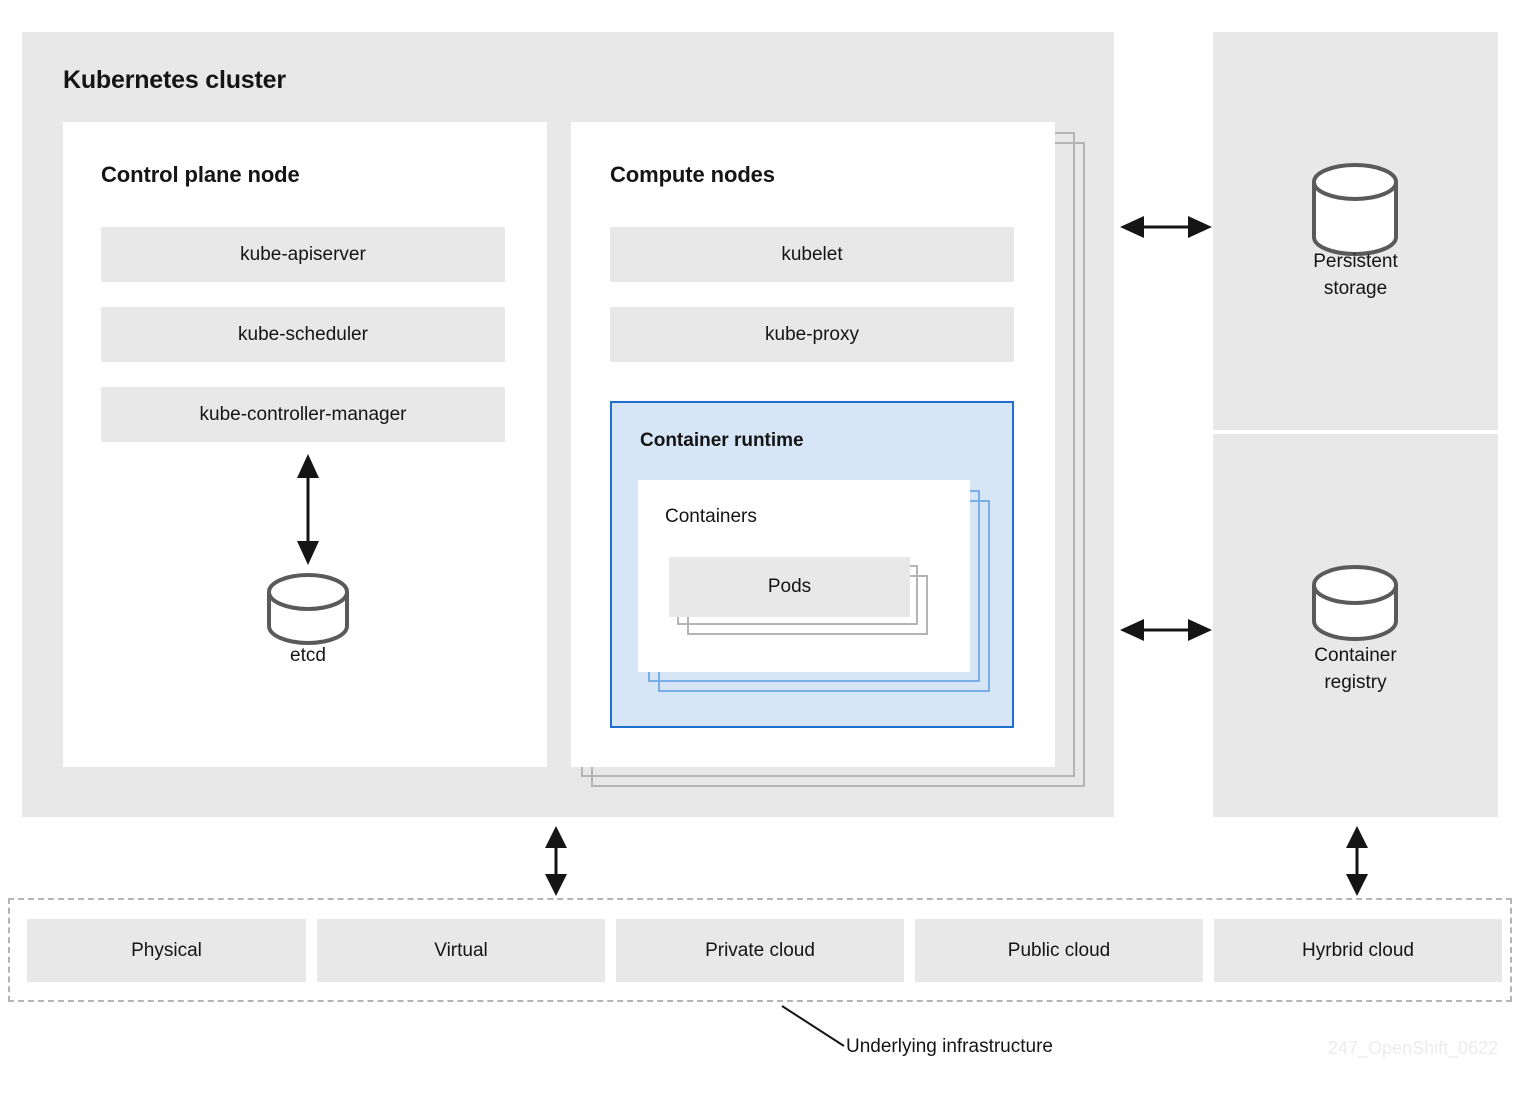  What do you see at coordinates (200, 174) in the screenshot?
I see `control-plane-node-title: Control plane node` at bounding box center [200, 174].